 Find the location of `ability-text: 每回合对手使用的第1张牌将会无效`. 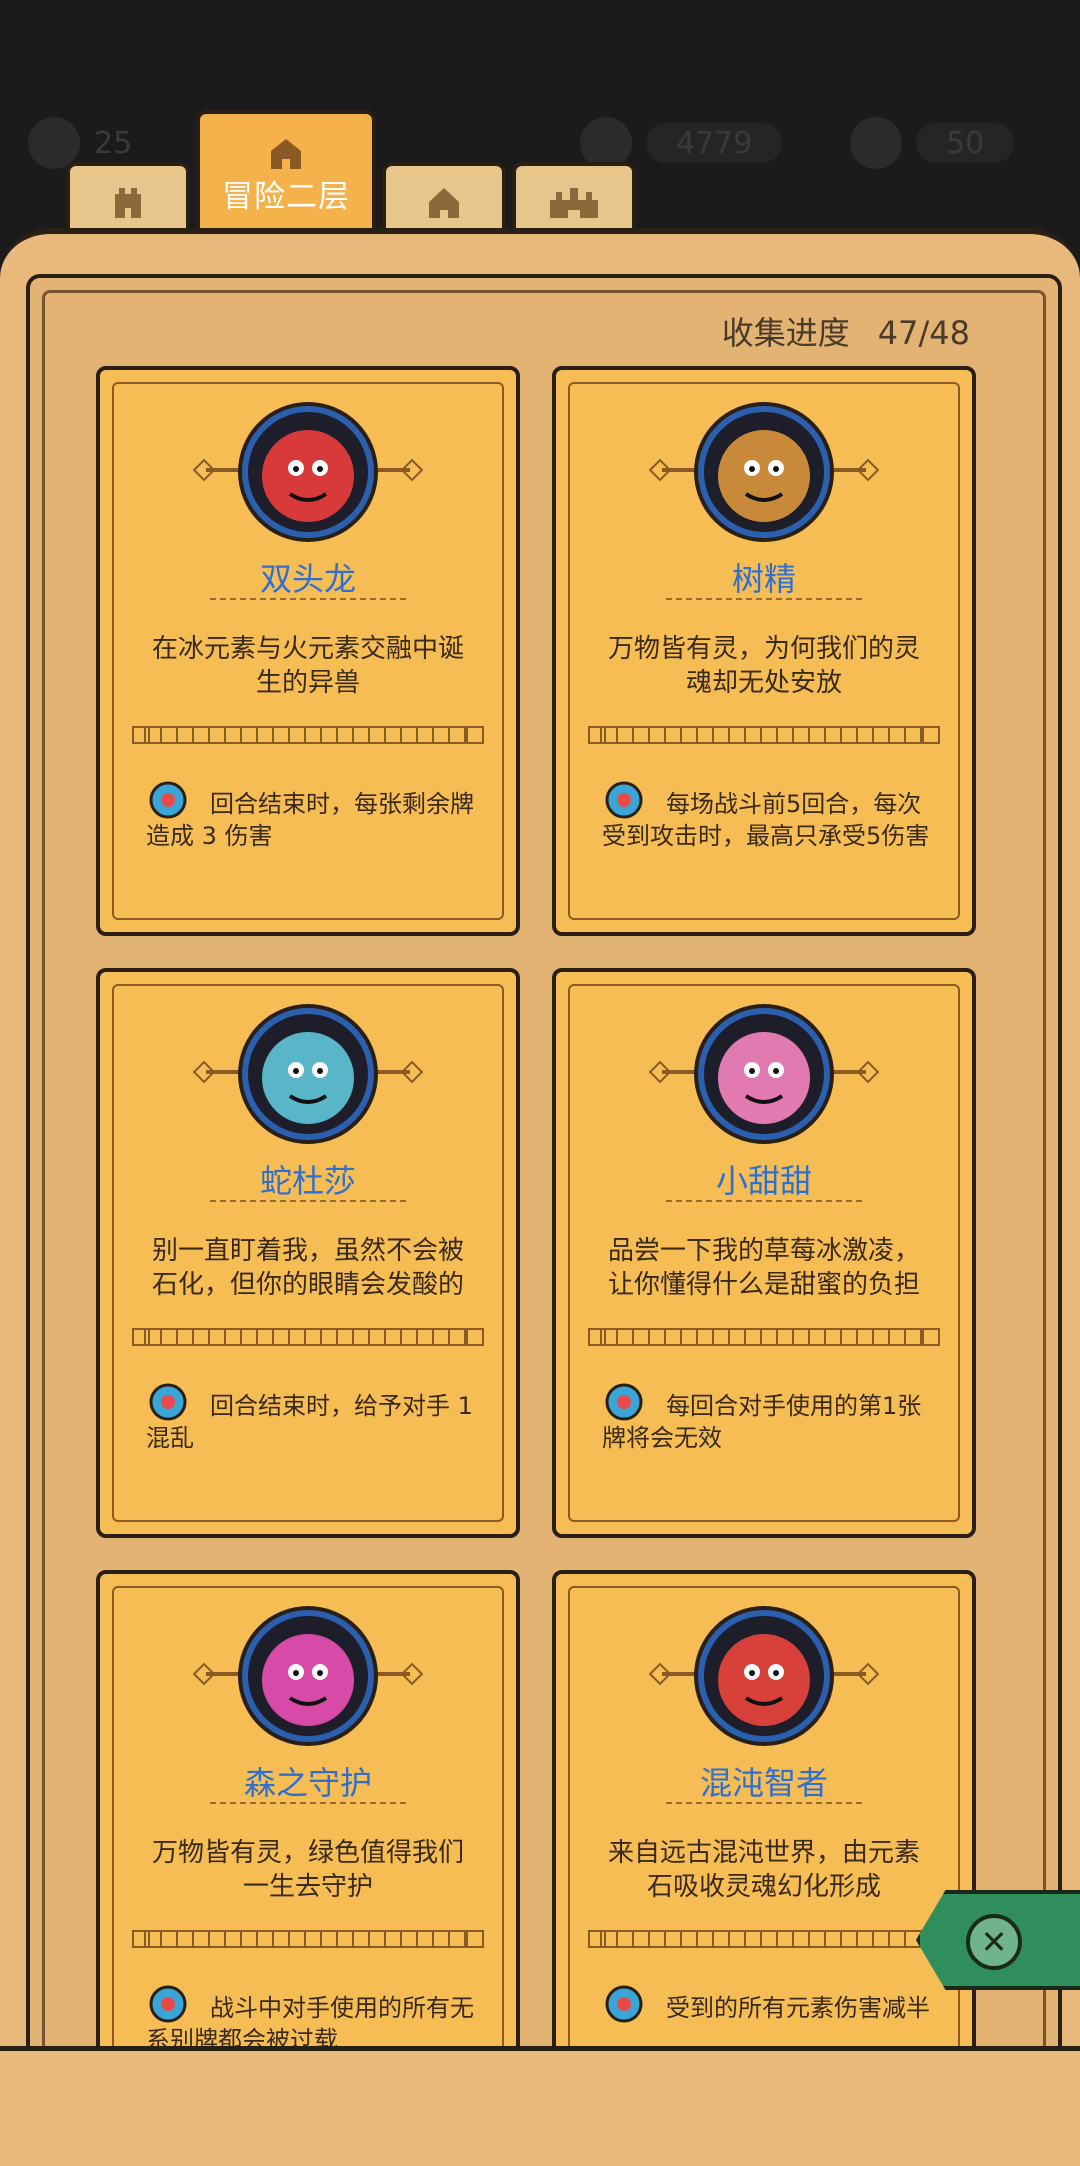

ability-text: 每回合对手使用的第1张牌将会无效 is located at coordinates (762, 1422).